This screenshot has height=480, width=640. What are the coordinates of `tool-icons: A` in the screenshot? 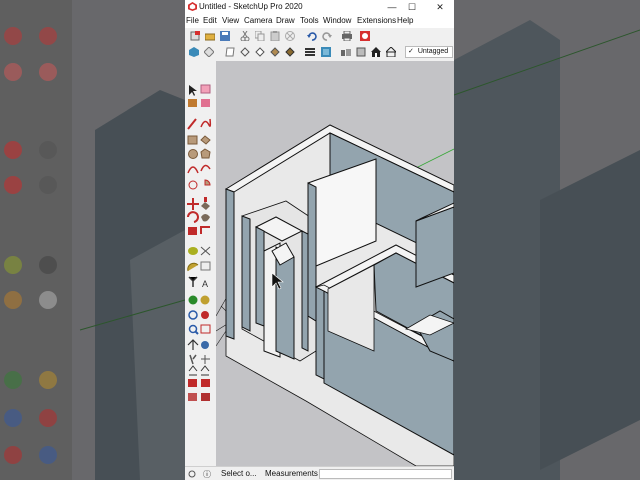 It's located at (199, 242).